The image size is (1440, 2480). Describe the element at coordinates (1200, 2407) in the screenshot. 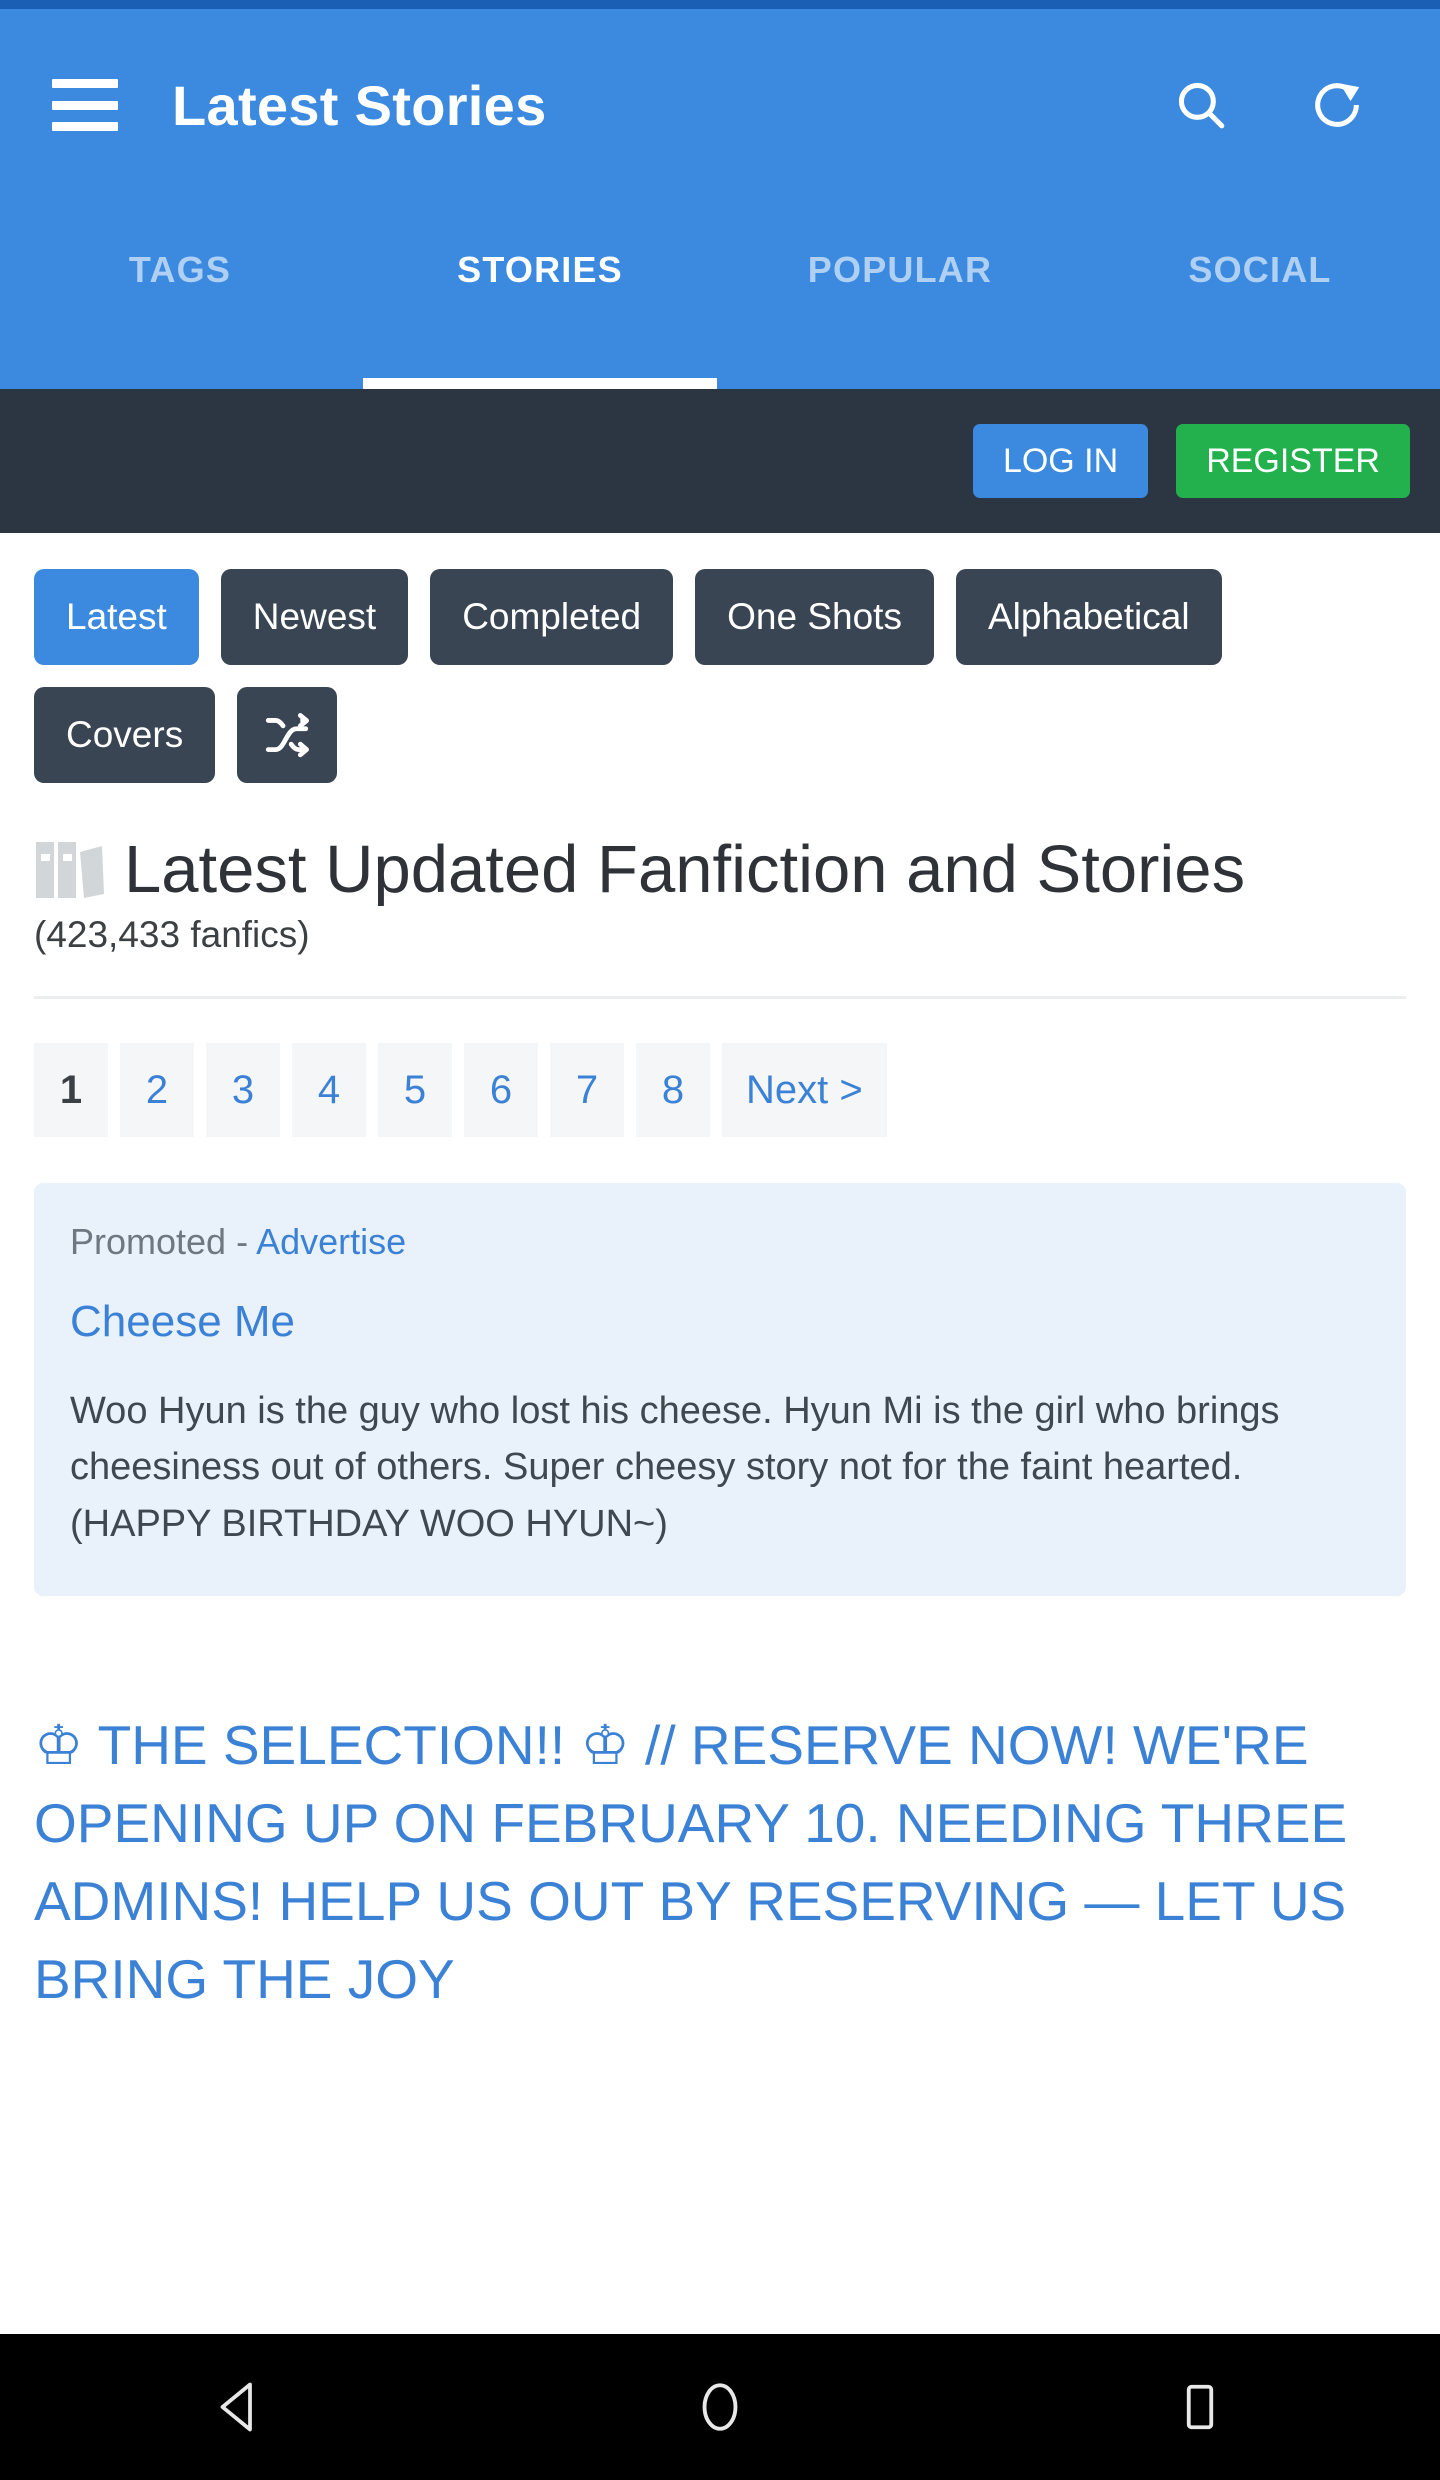

I see `recents-square-icon` at that location.